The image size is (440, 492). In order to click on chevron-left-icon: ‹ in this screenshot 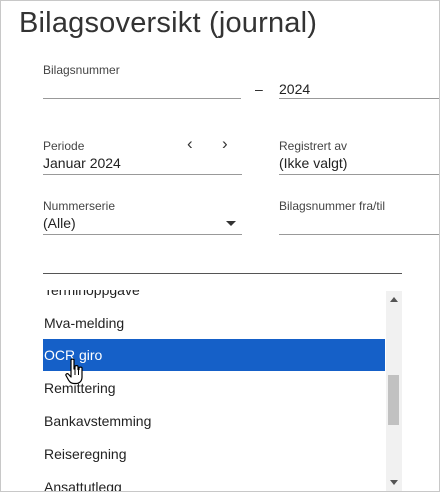, I will do `click(190, 143)`.